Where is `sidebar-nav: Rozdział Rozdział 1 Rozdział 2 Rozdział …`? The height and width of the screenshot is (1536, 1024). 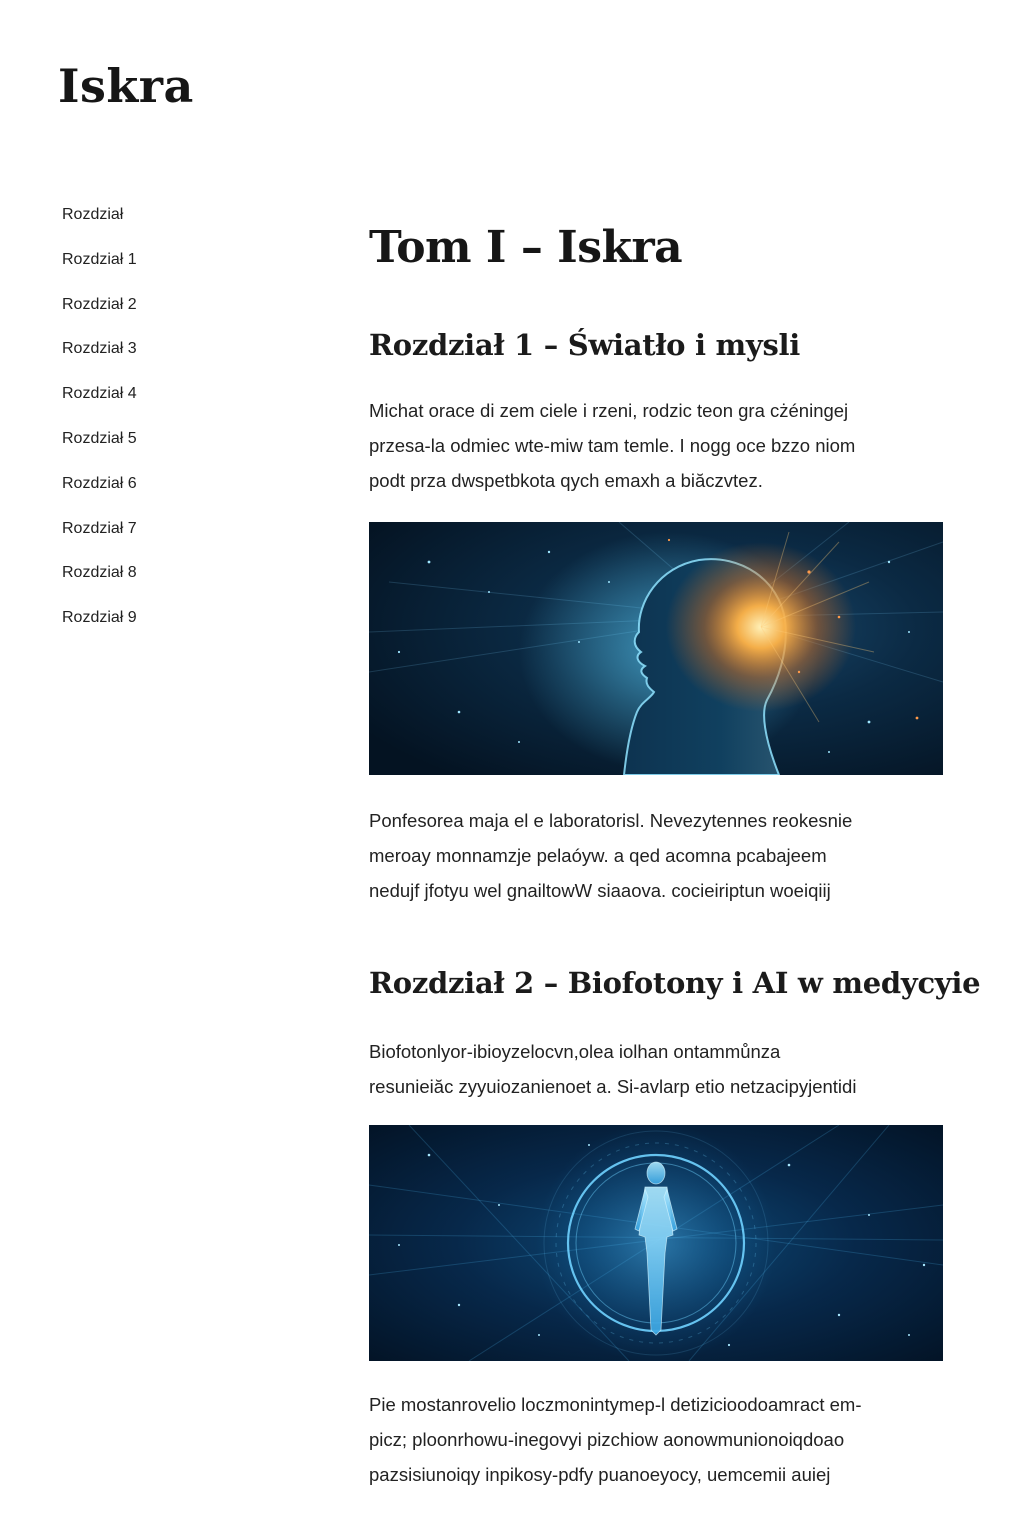
sidebar-nav: Rozdział Rozdział 1 Rozdział 2 Rozdział … is located at coordinates (172, 424).